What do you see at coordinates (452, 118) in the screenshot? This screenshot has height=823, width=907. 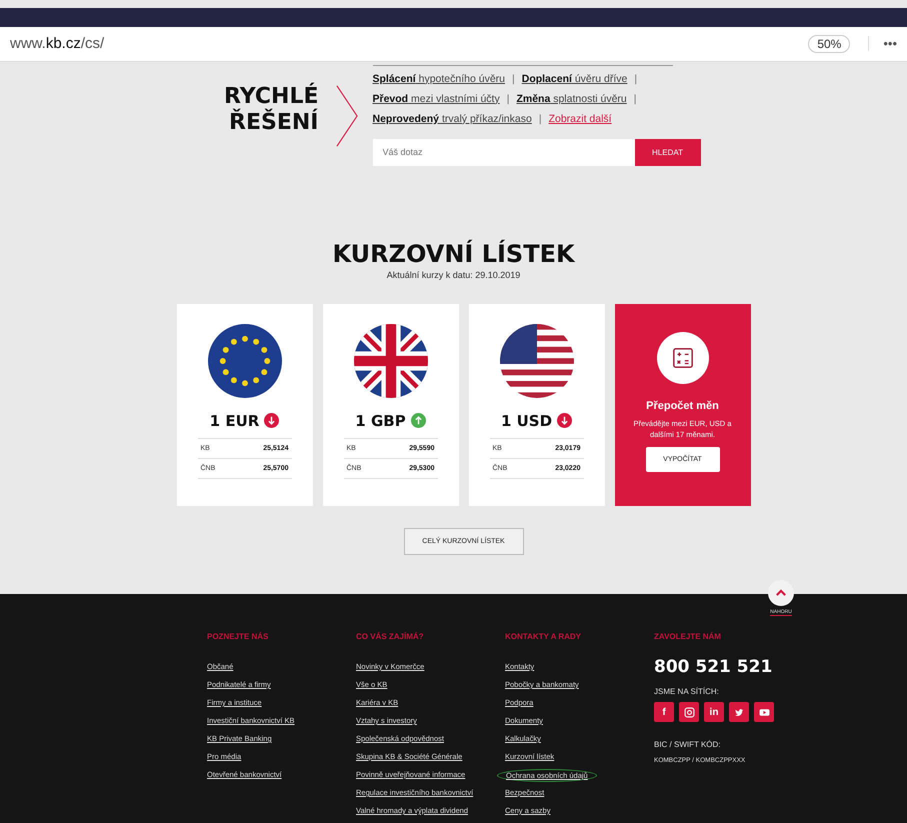 I see `quick-link: Neprovedený trvalý příkaz/inkaso` at bounding box center [452, 118].